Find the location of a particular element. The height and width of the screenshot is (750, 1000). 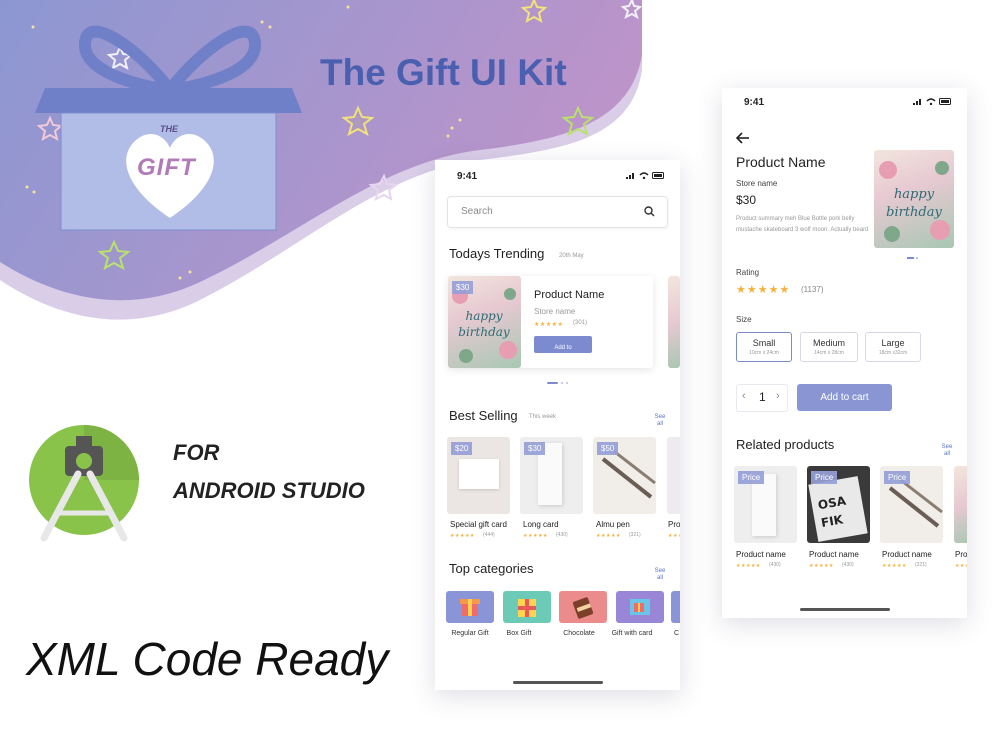

studio-line-2: ANDROID STUDIO is located at coordinates (269, 490).